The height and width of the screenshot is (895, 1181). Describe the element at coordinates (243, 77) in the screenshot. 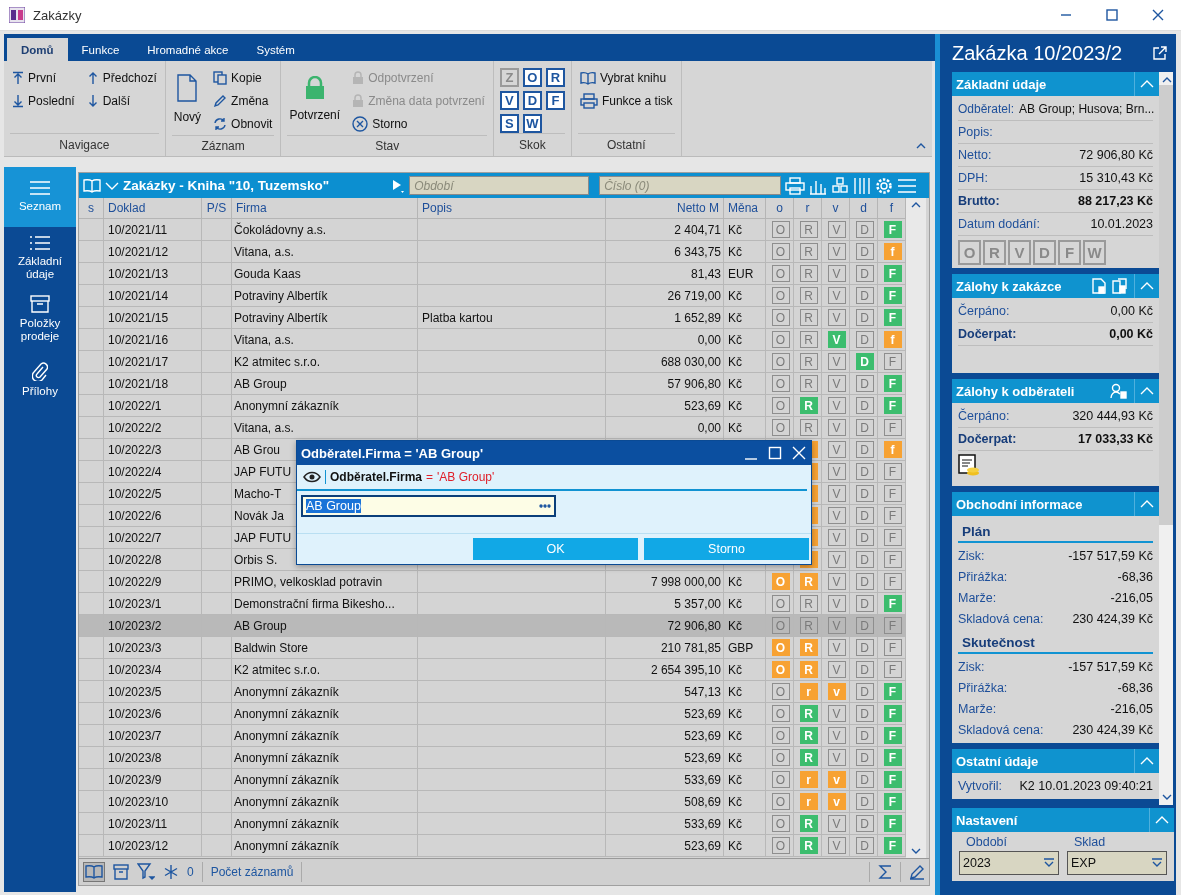

I see `ribbon-button: Kopie` at that location.